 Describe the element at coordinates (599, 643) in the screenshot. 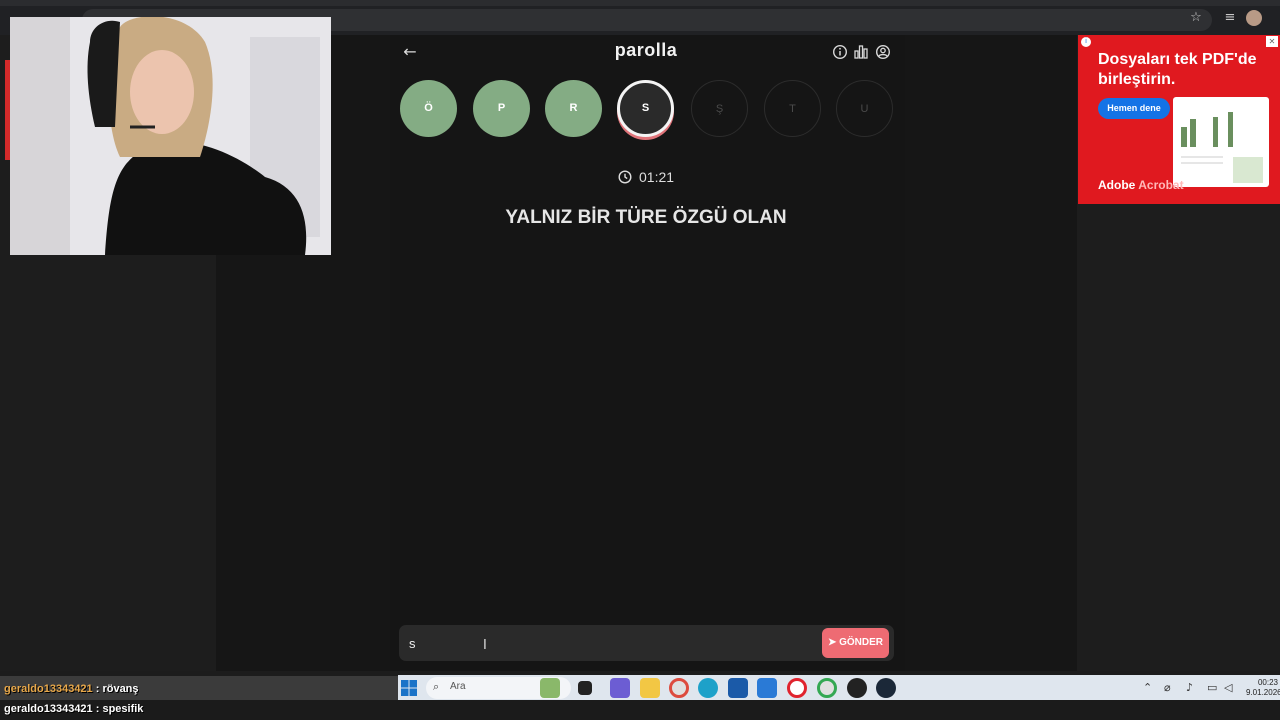

I see `answer-input` at that location.